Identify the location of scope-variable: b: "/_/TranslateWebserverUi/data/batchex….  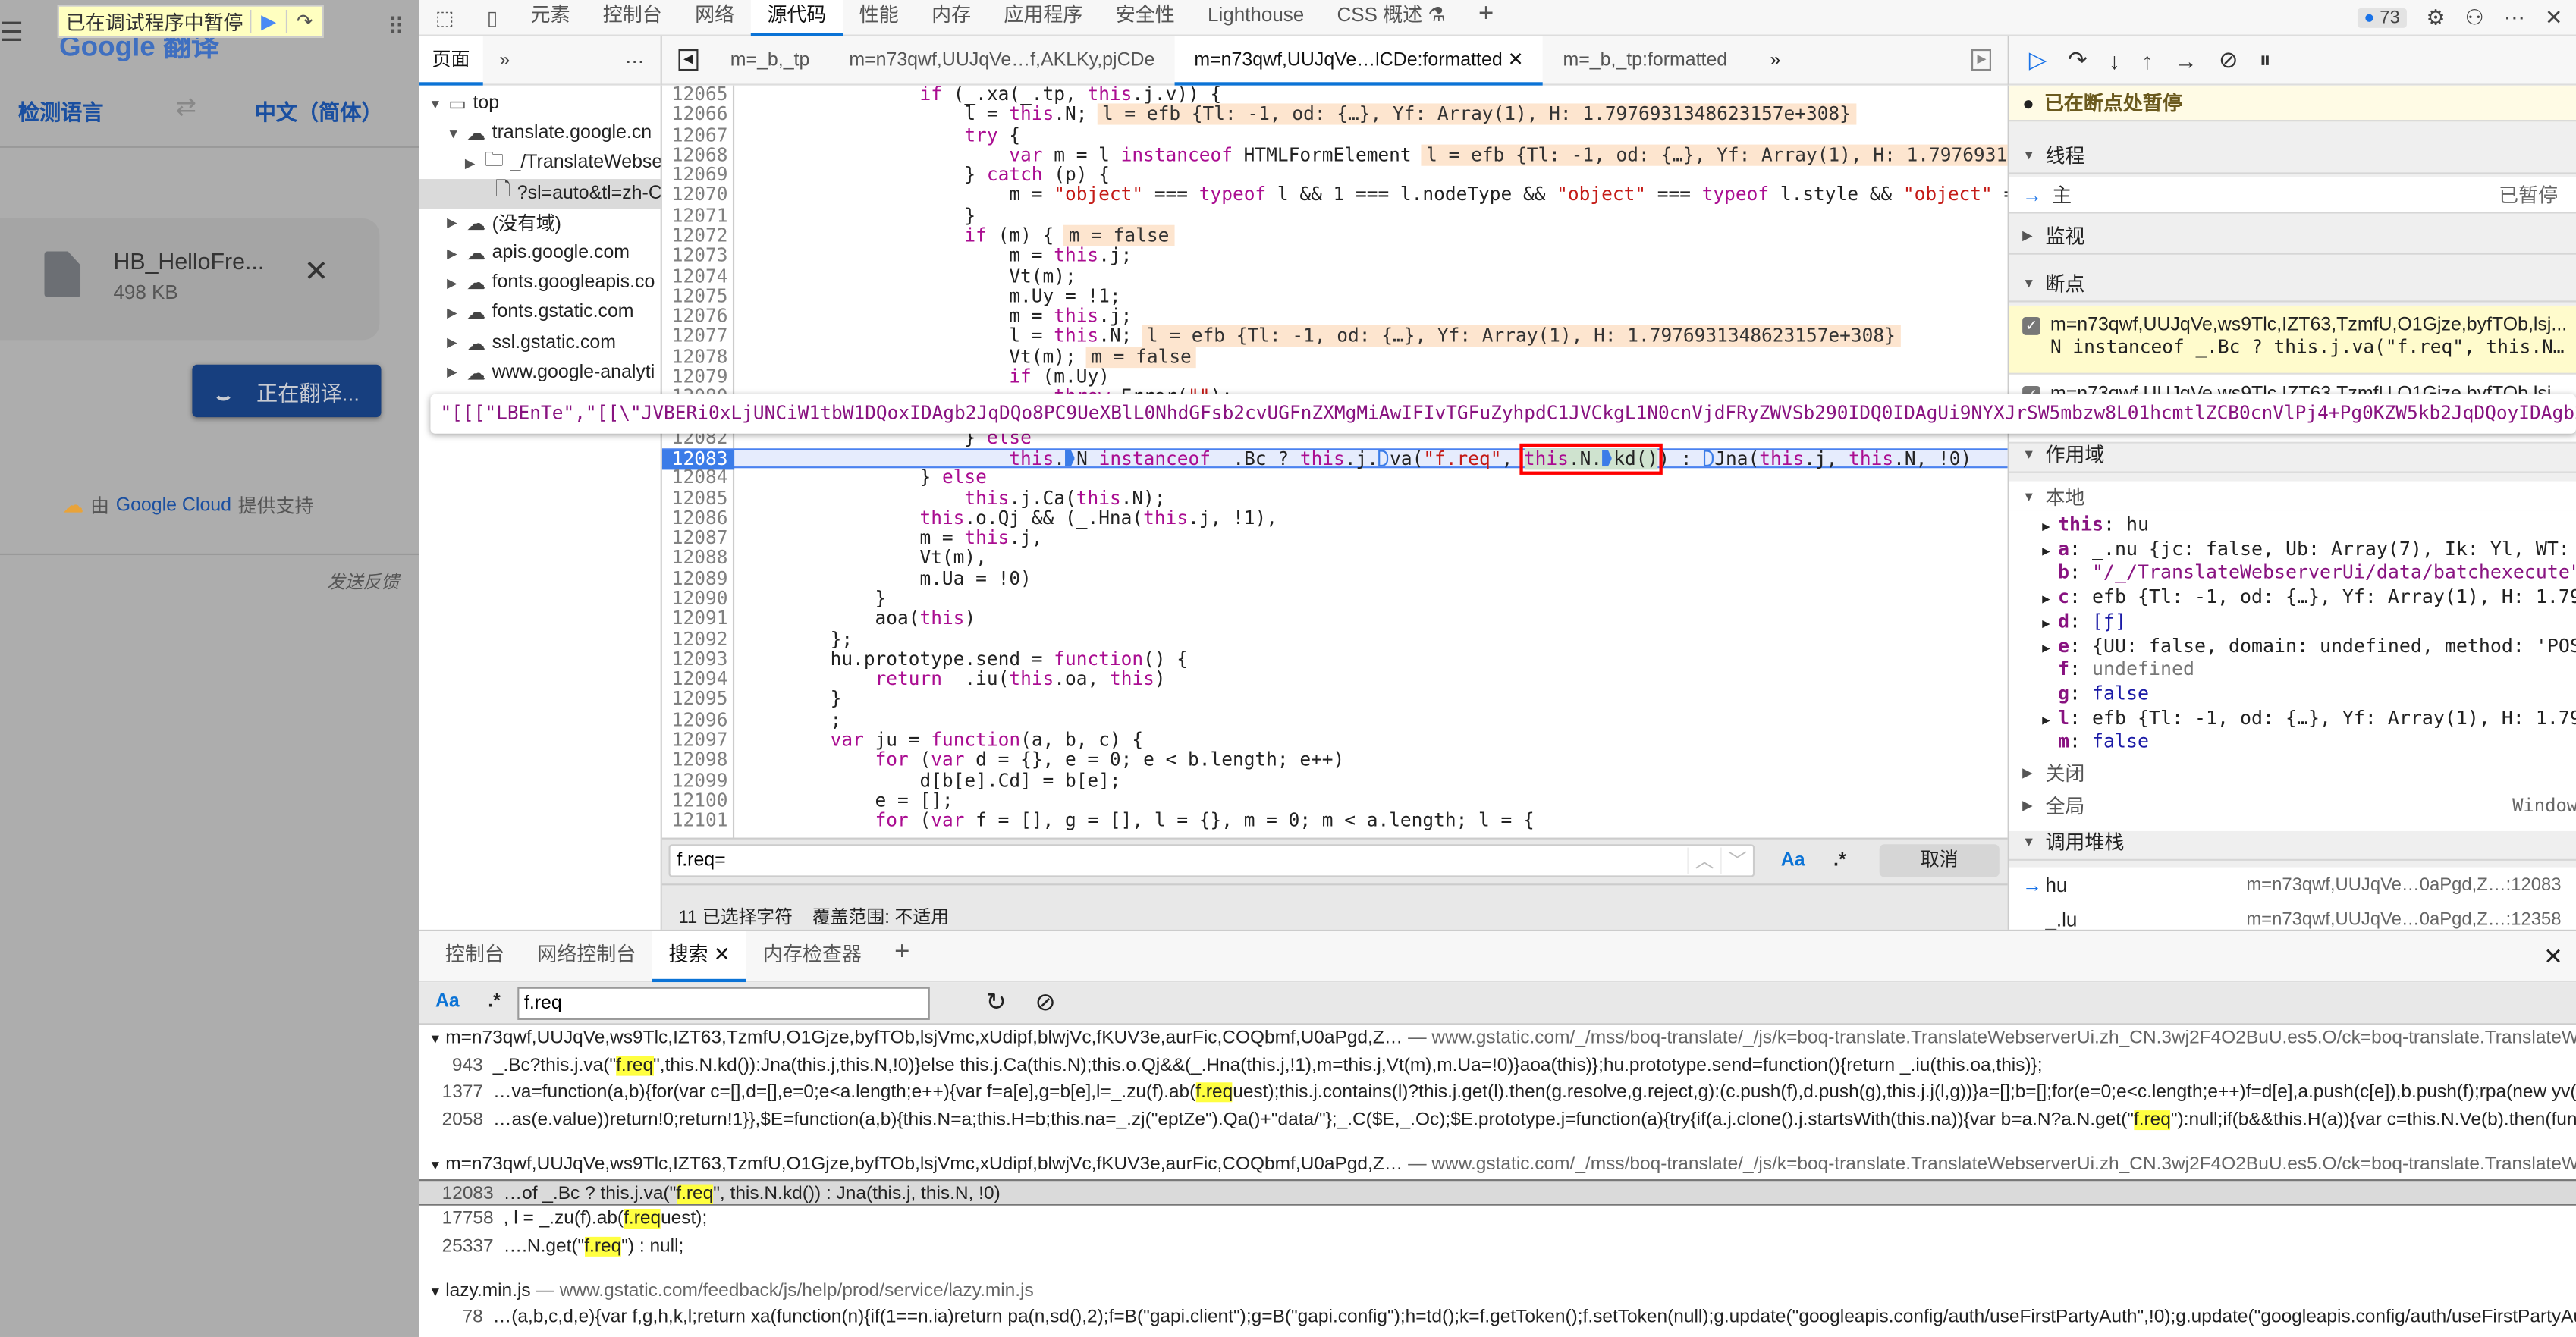
(2309, 572).